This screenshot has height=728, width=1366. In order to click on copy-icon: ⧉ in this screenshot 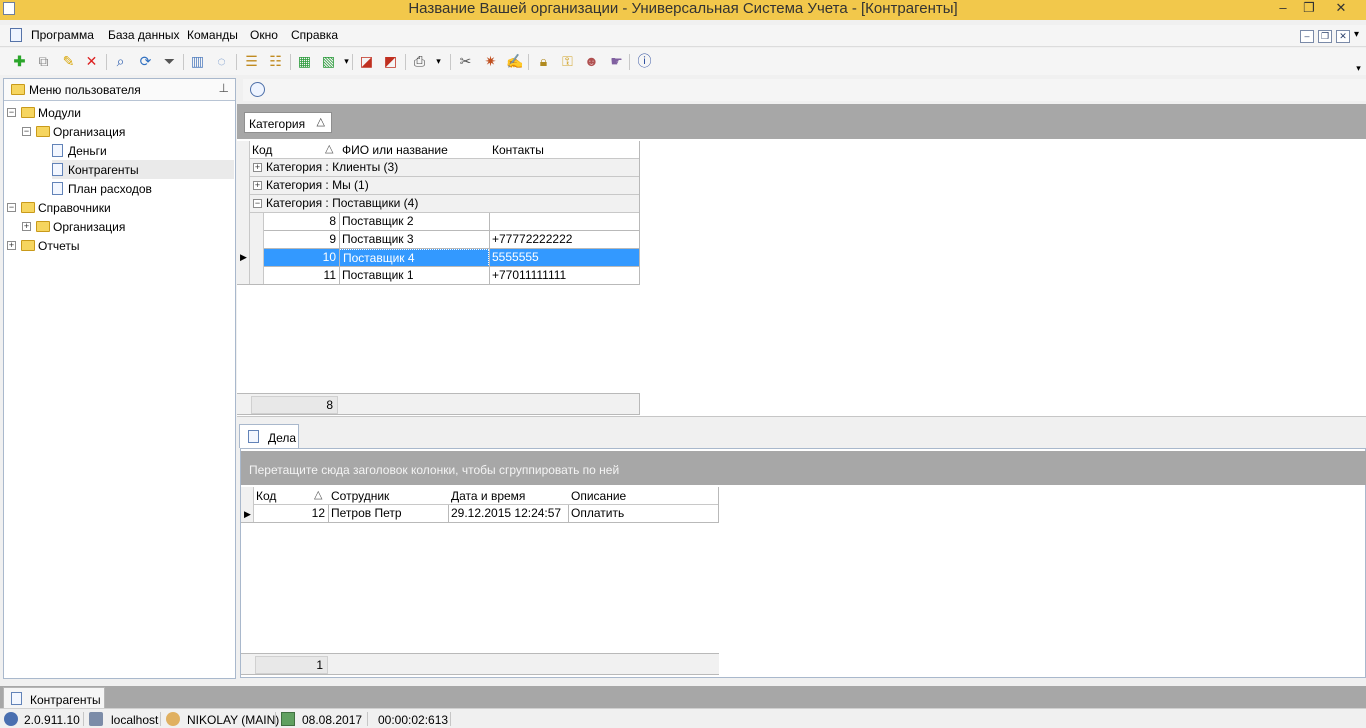, I will do `click(43, 61)`.